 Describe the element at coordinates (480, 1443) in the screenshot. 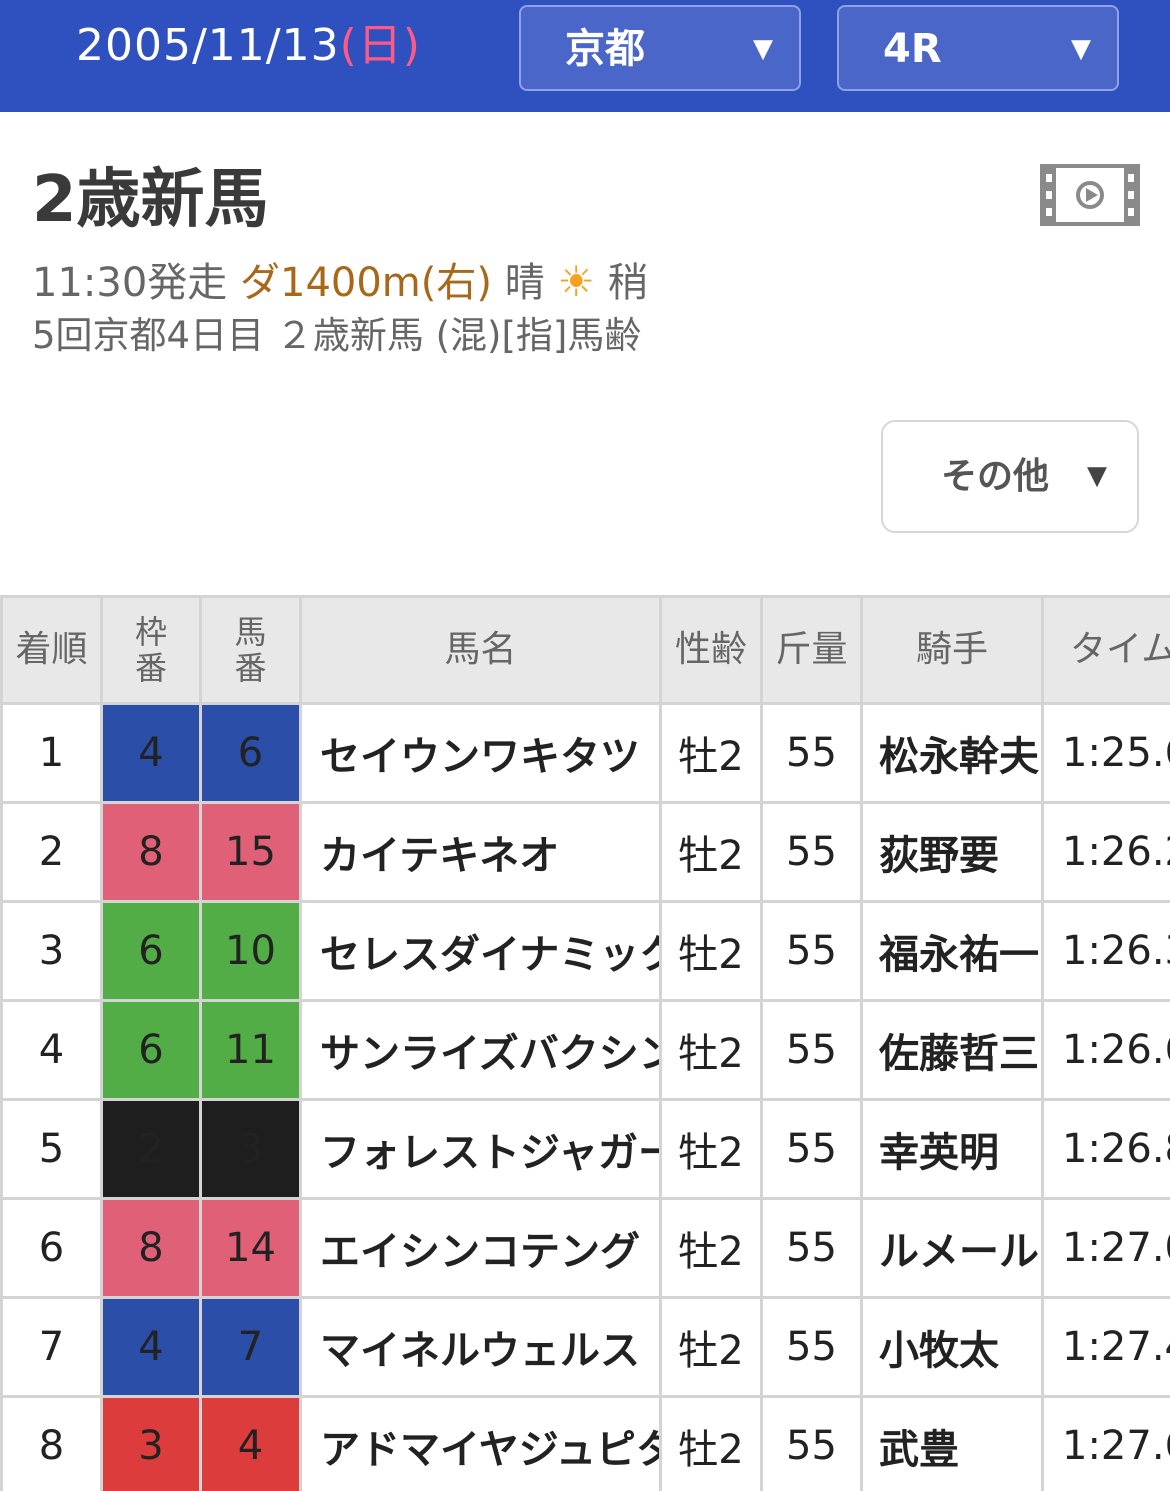

I see `horse-name-link: アドマイヤジュピタ` at that location.